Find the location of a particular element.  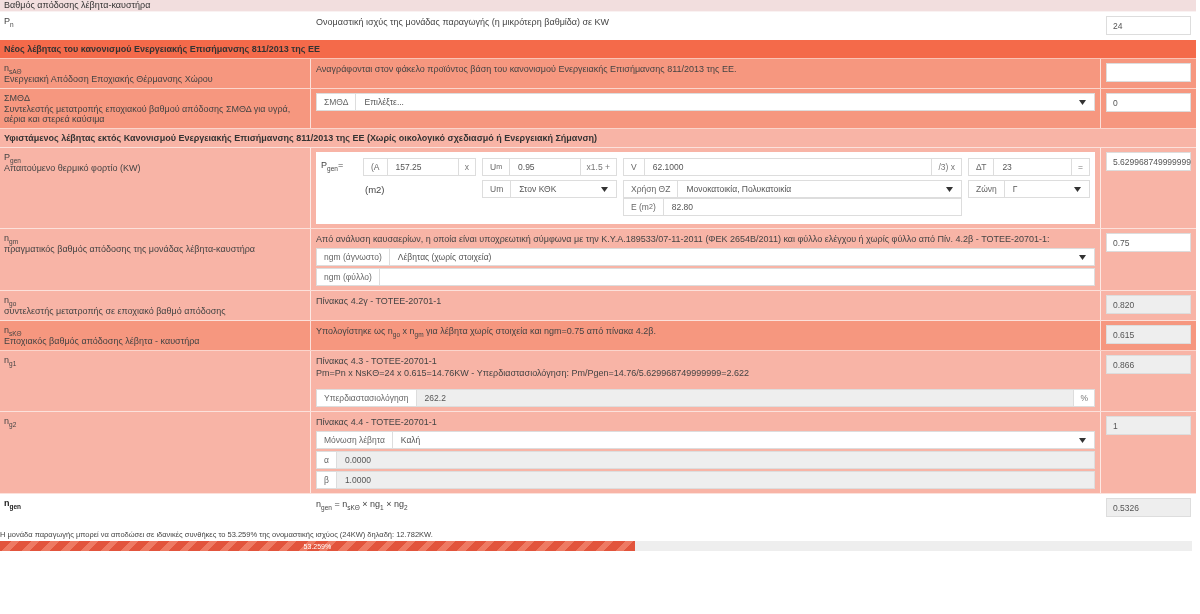

field-label: Ζώνη is located at coordinates (986, 189).